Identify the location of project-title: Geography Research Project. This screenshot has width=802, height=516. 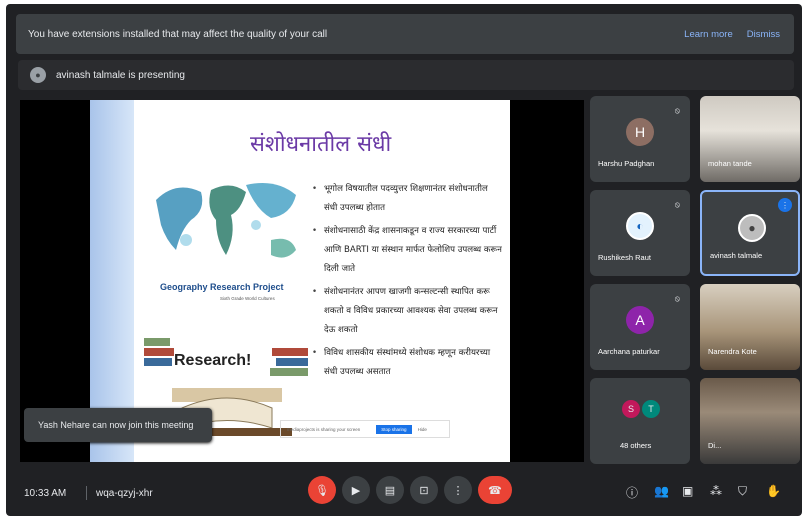
(222, 287).